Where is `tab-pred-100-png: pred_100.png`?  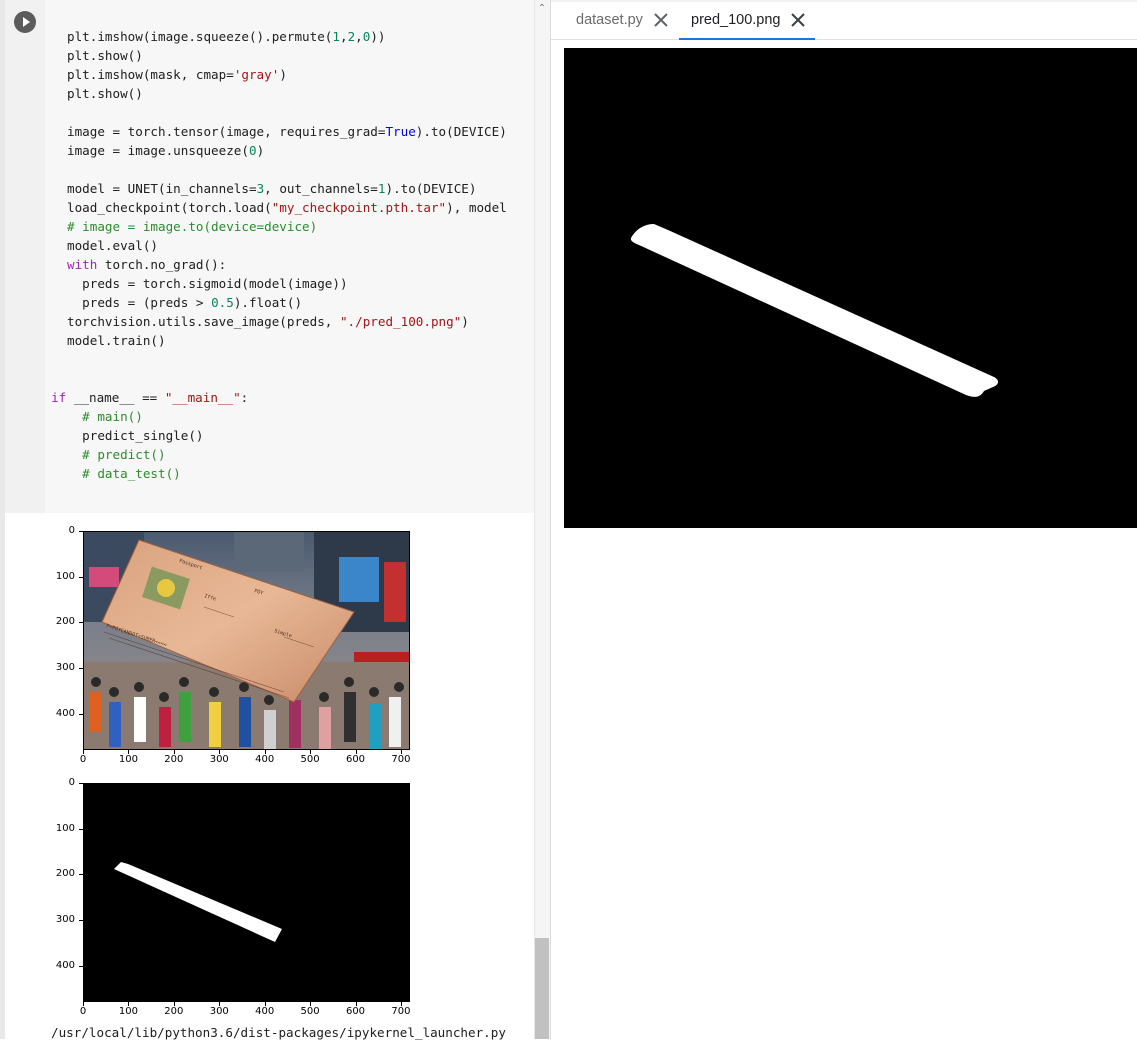
tab-pred-100-png: pred_100.png is located at coordinates (747, 21).